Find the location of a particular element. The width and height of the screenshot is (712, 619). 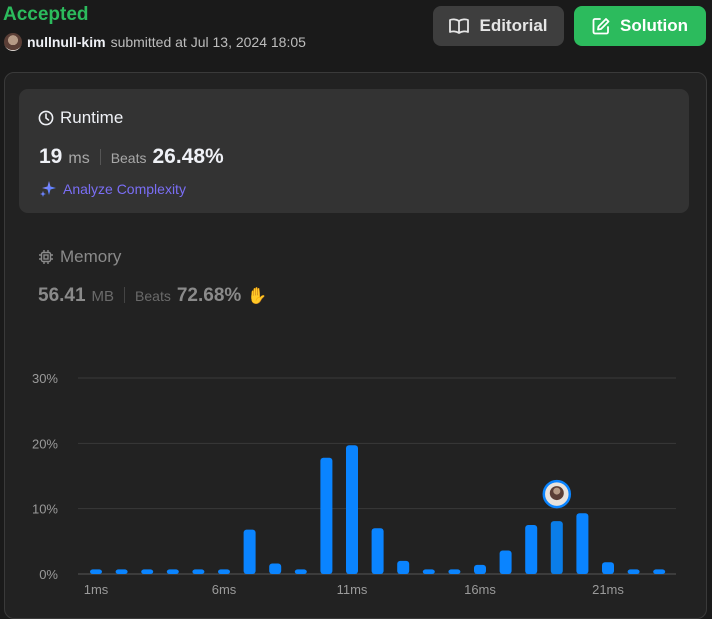

bar-14ms is located at coordinates (428, 571).